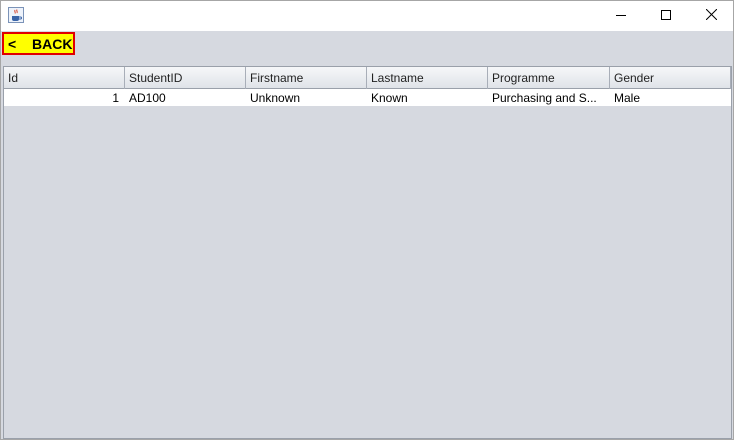  What do you see at coordinates (427, 78) in the screenshot?
I see `column-header-lastname: Lastname` at bounding box center [427, 78].